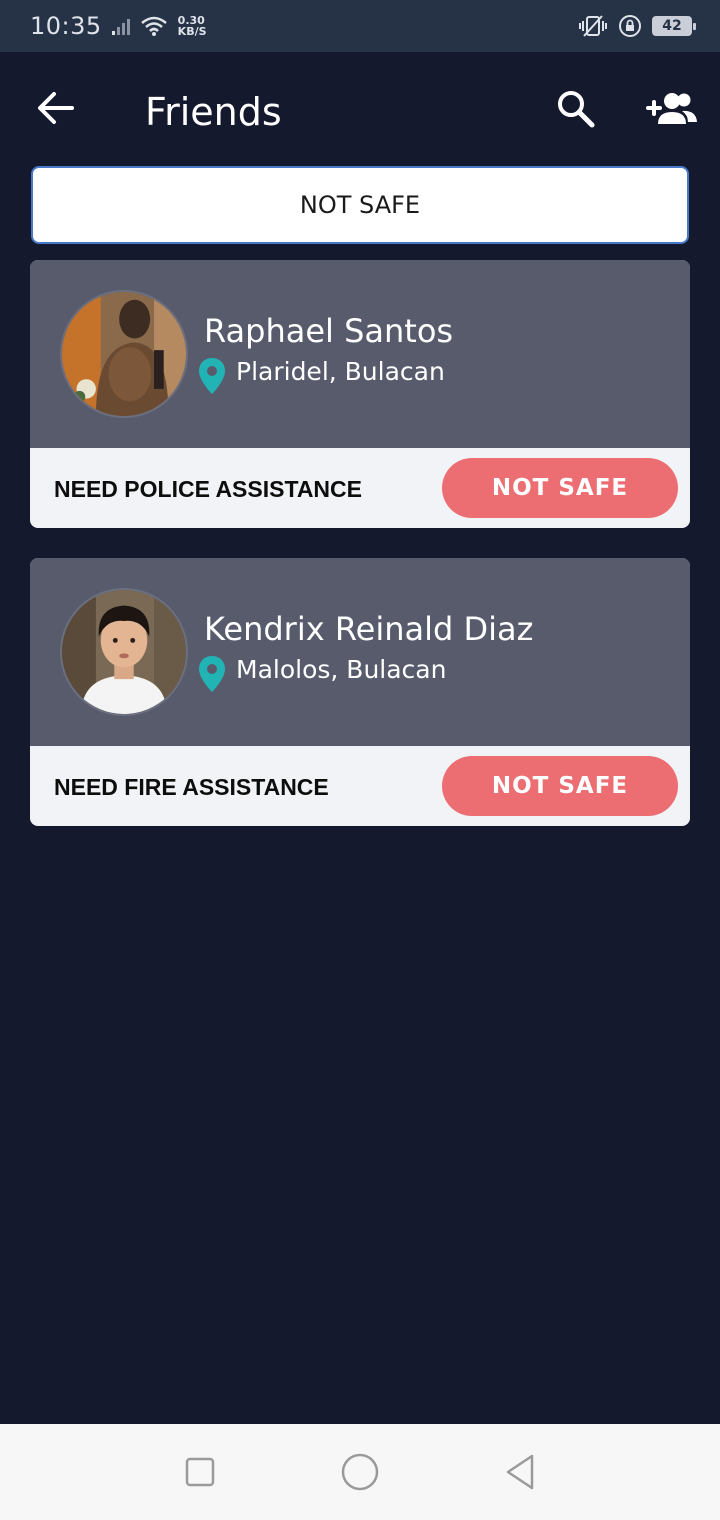  I want to click on wifi-icon, so click(153, 26).